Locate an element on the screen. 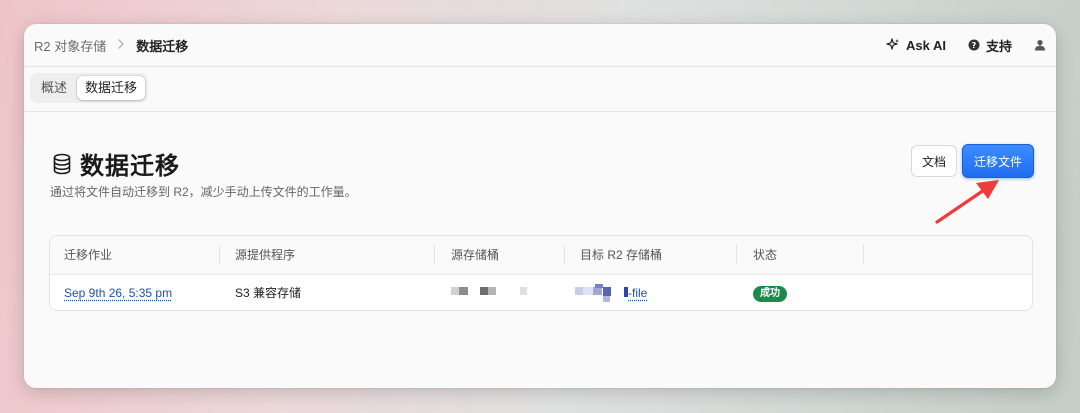  column-header-provider: 源提供程序 is located at coordinates (265, 255).